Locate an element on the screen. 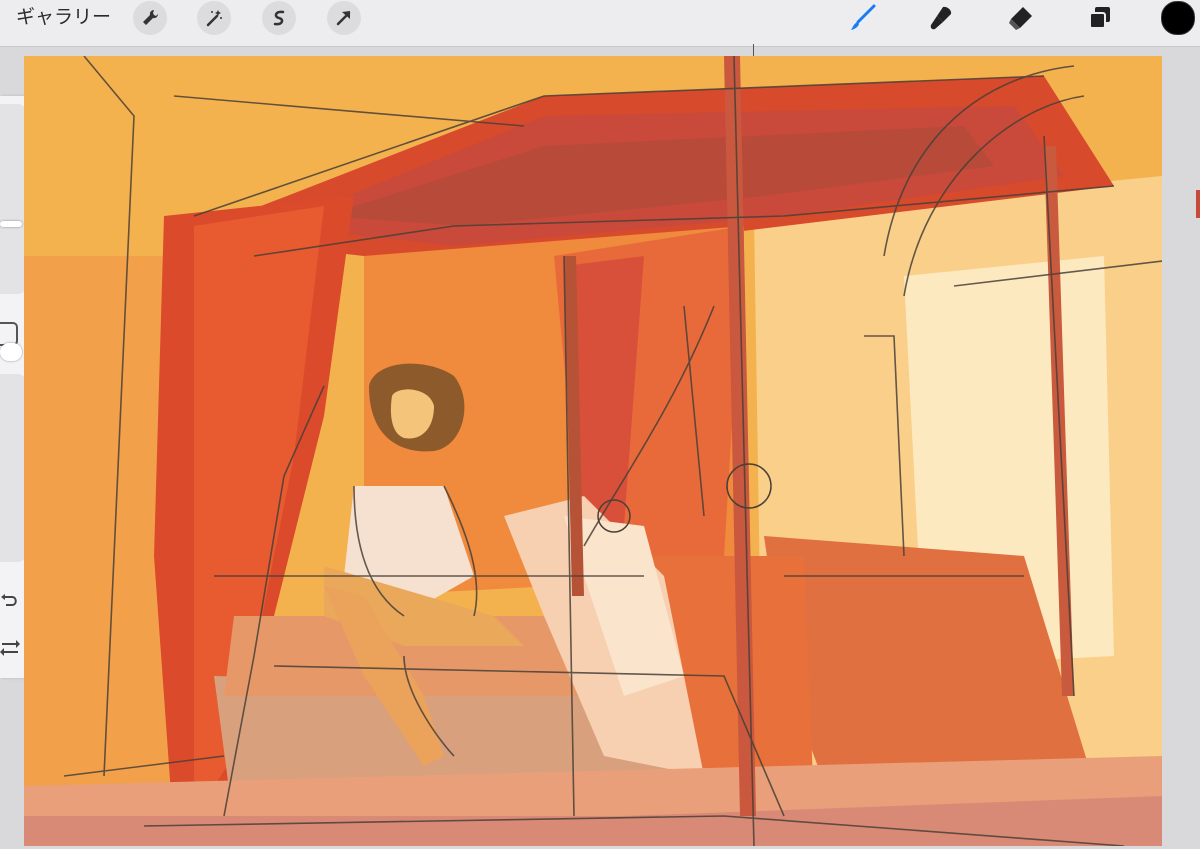 The height and width of the screenshot is (849, 1200). brush-button is located at coordinates (863, 18).